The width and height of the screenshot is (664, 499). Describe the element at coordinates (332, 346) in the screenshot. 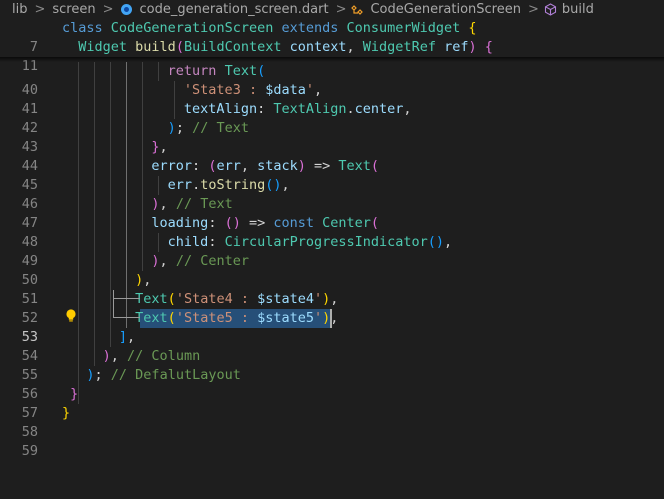

I see `code-line: 54 ],` at that location.